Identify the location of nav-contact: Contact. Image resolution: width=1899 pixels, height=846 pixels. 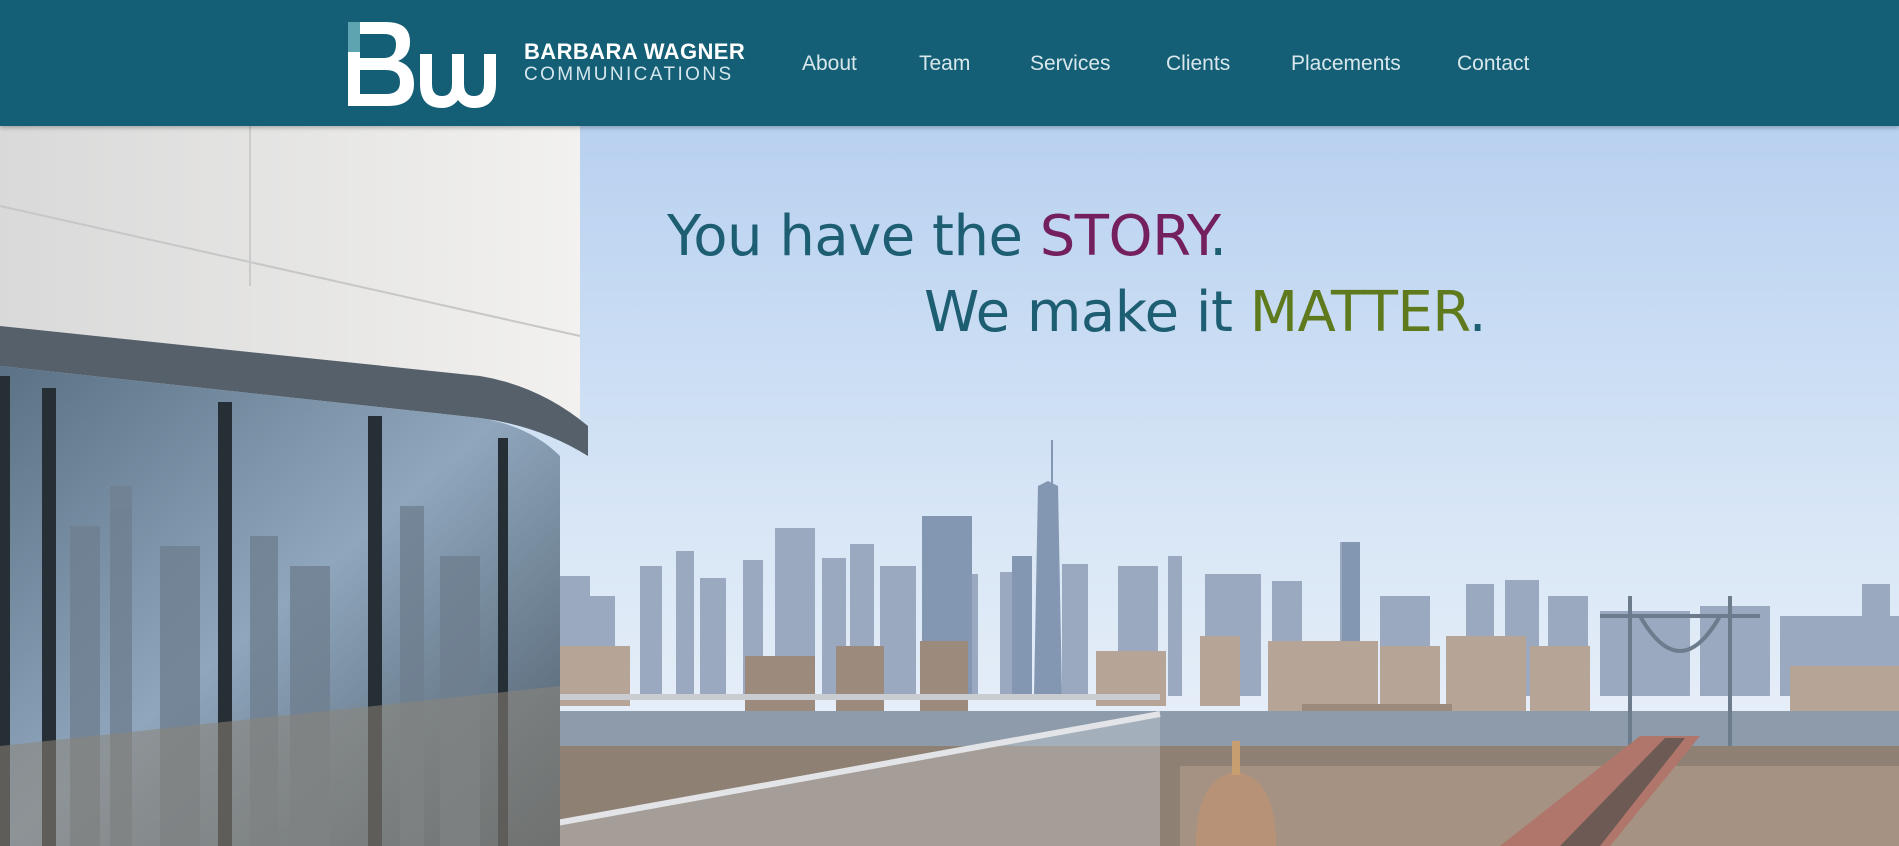
(1493, 64).